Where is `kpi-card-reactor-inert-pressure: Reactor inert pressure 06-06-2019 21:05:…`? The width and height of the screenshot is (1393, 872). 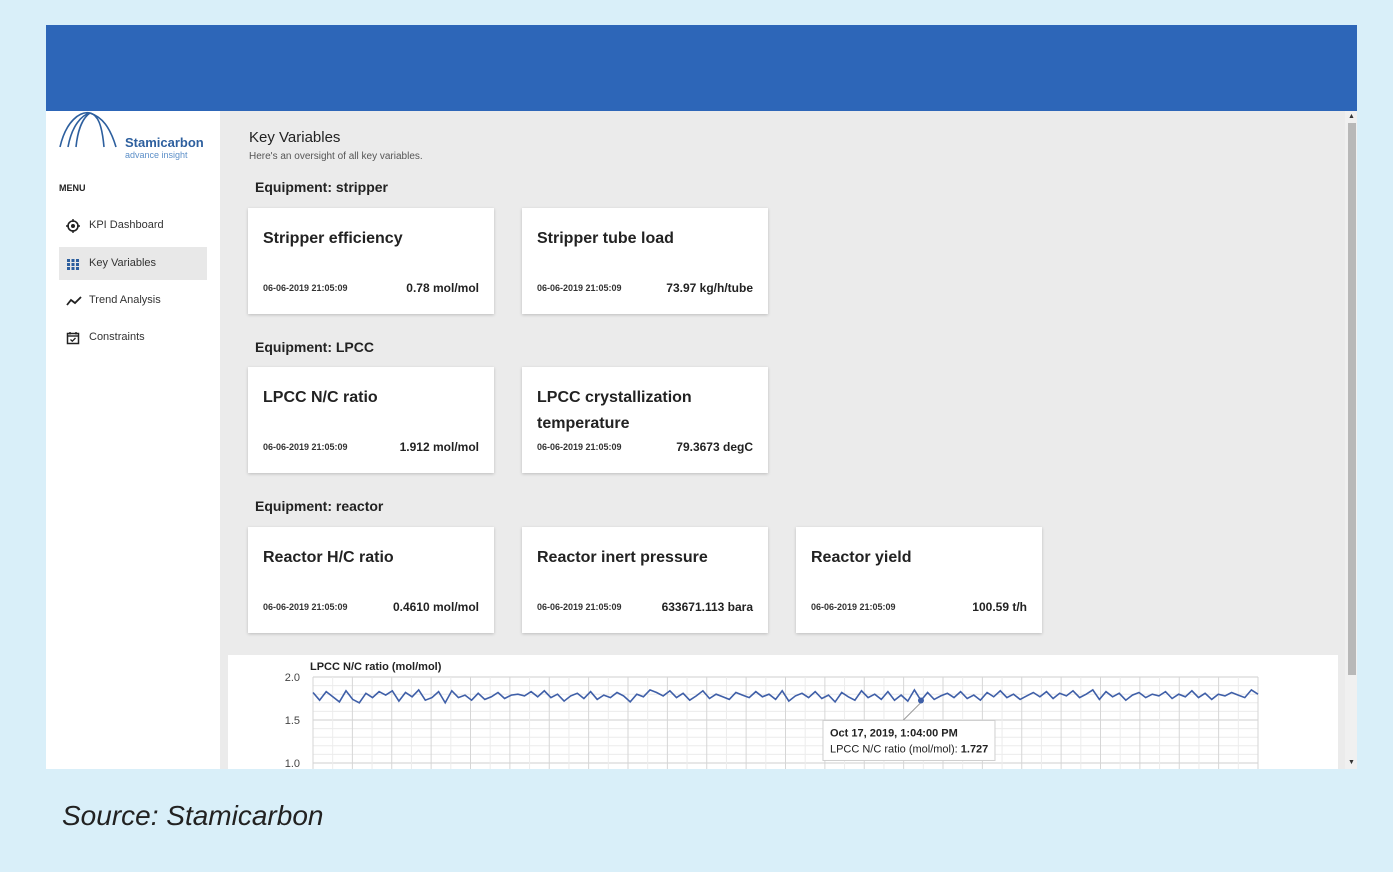
kpi-card-reactor-inert-pressure: Reactor inert pressure 06-06-2019 21:05:… is located at coordinates (645, 580).